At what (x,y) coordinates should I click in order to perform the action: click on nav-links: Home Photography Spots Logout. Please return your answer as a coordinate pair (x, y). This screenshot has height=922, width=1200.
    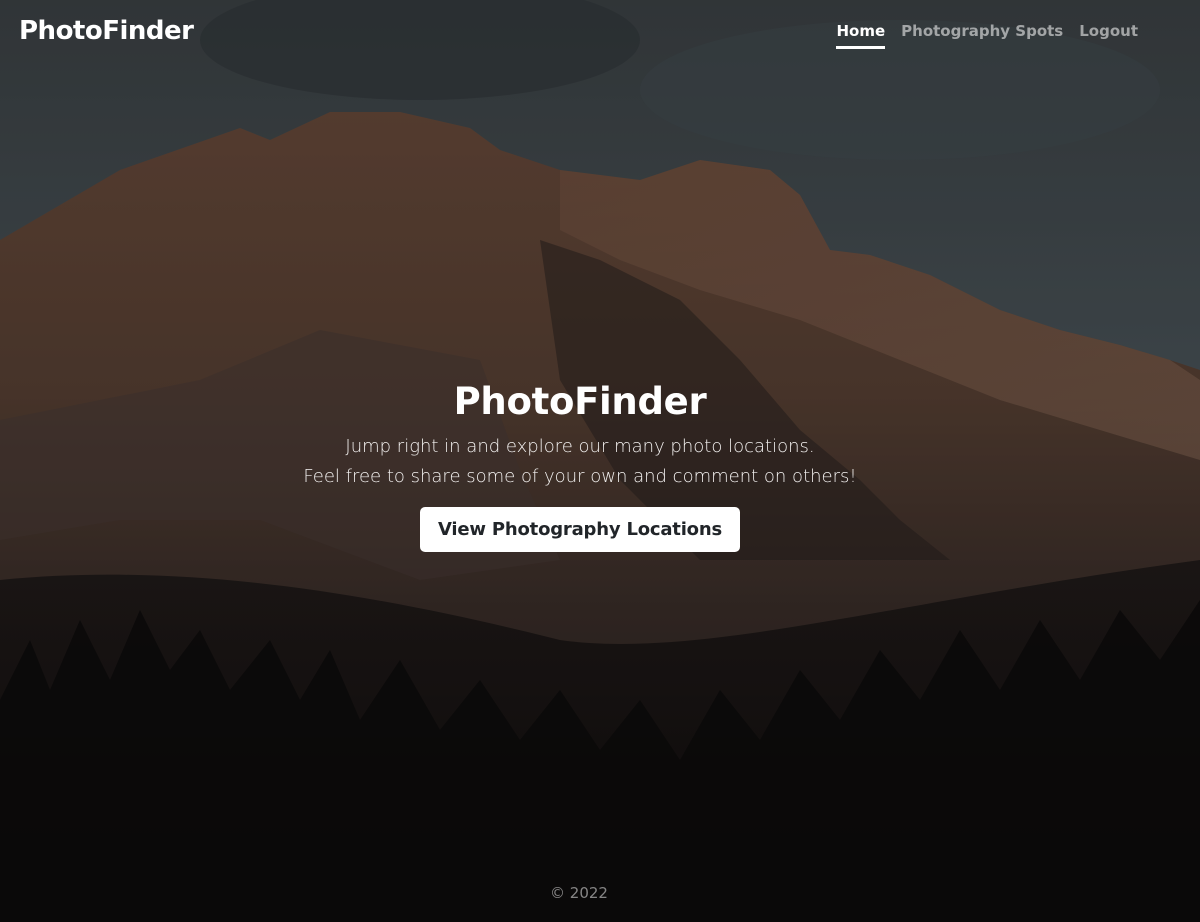
    Looking at the image, I should click on (987, 35).